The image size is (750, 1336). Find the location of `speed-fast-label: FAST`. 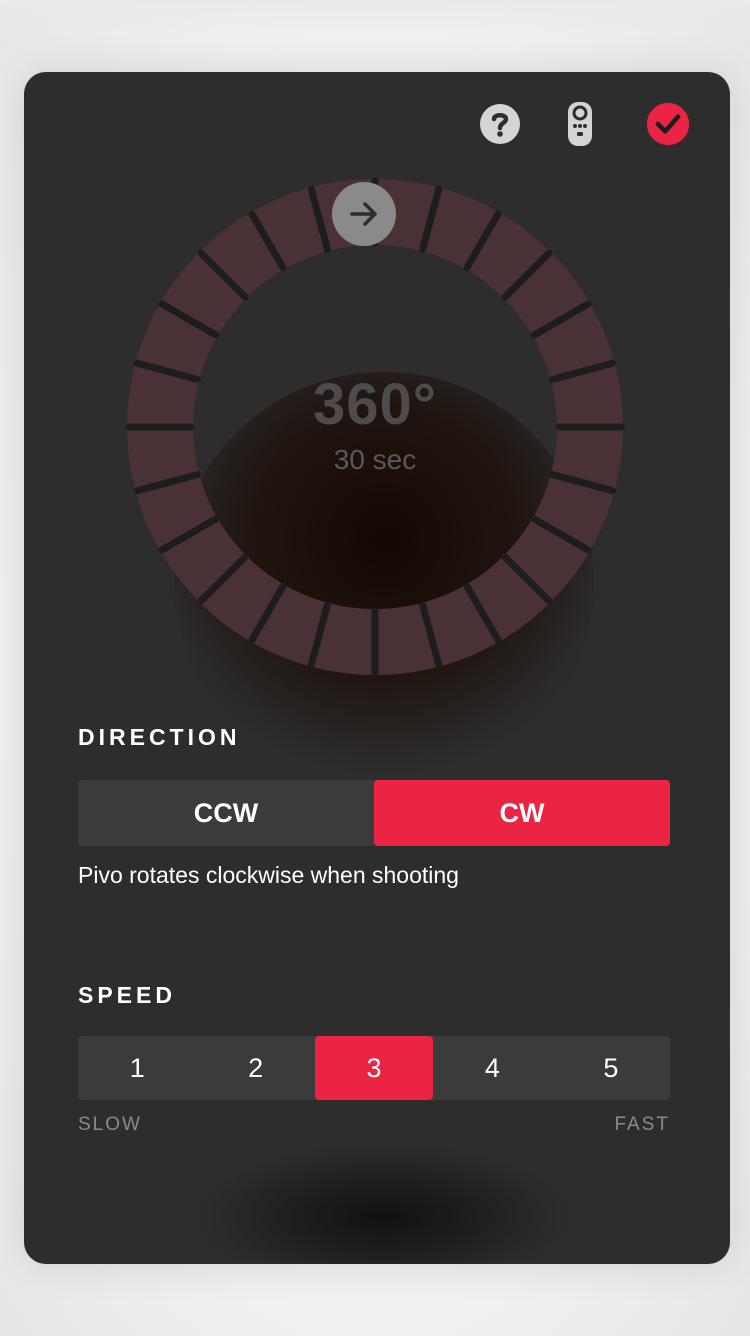

speed-fast-label: FAST is located at coordinates (642, 1124).